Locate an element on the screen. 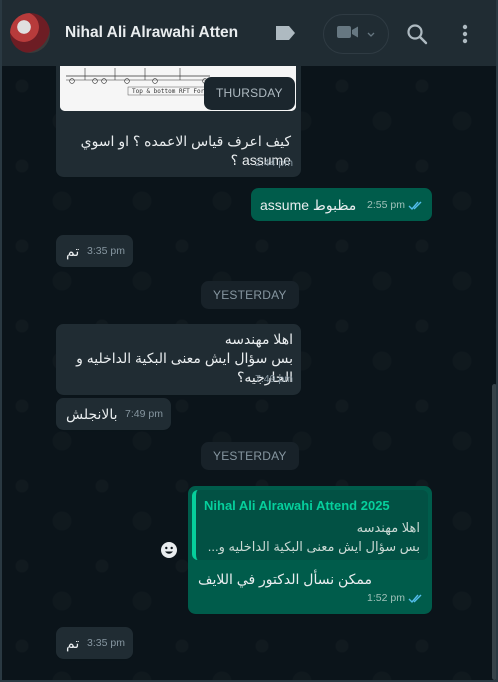  message-time: 2:55 pm is located at coordinates (395, 205).